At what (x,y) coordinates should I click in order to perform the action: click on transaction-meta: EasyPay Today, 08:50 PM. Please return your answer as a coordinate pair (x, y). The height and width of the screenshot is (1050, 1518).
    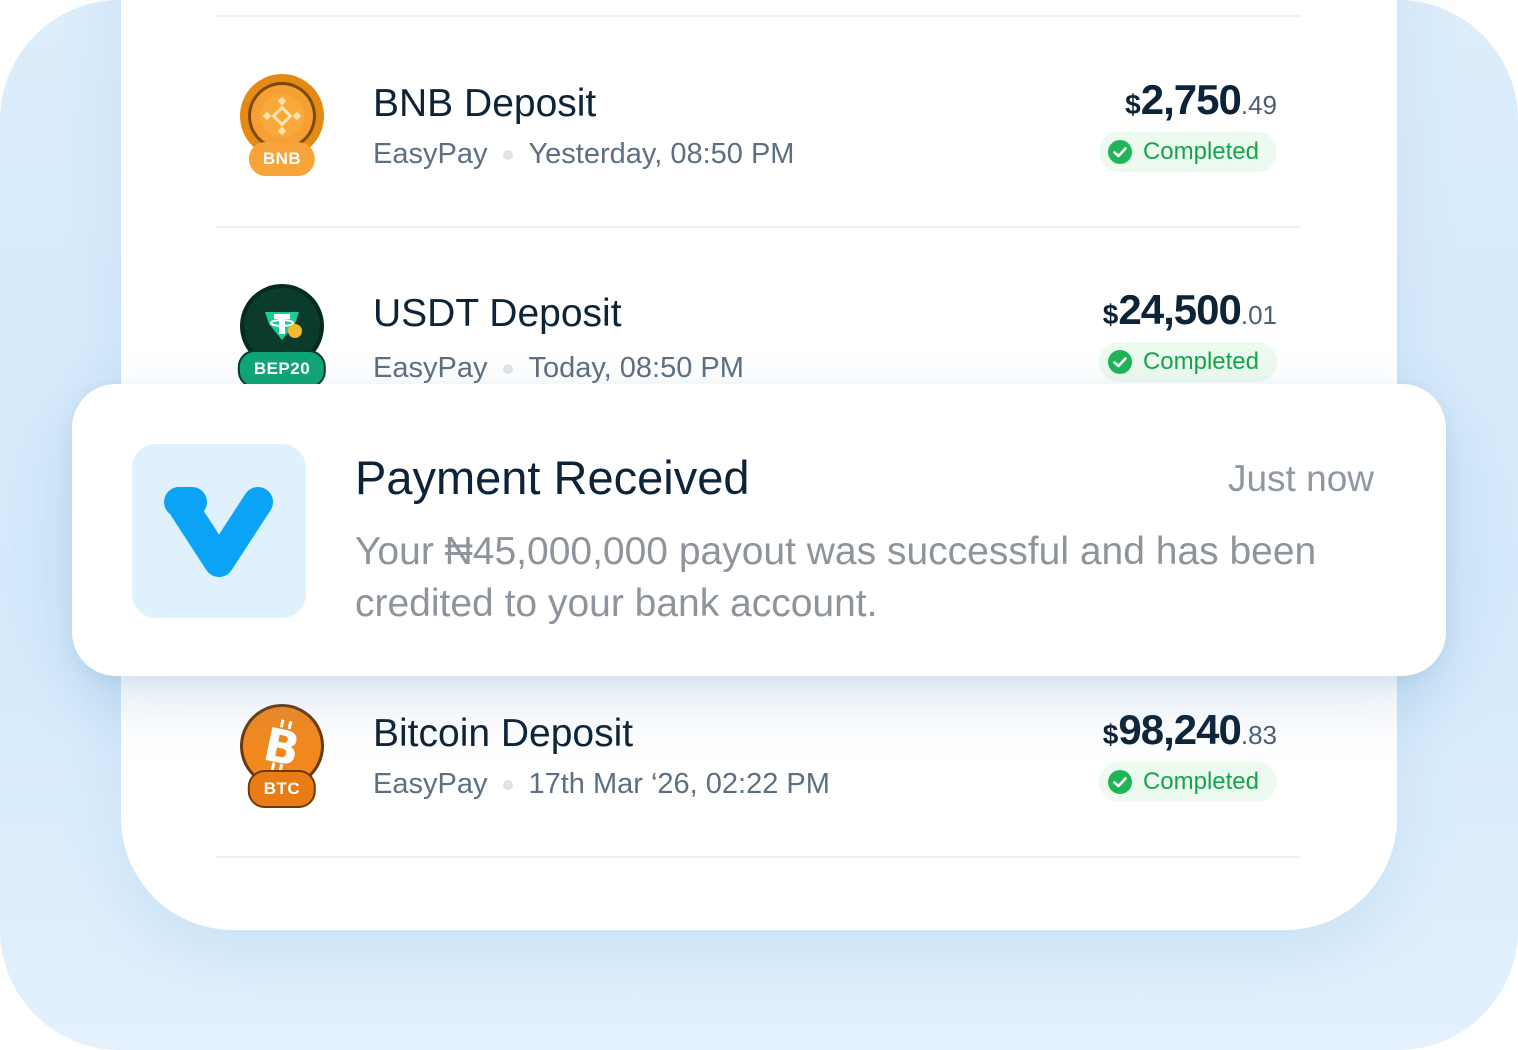
    Looking at the image, I should click on (558, 368).